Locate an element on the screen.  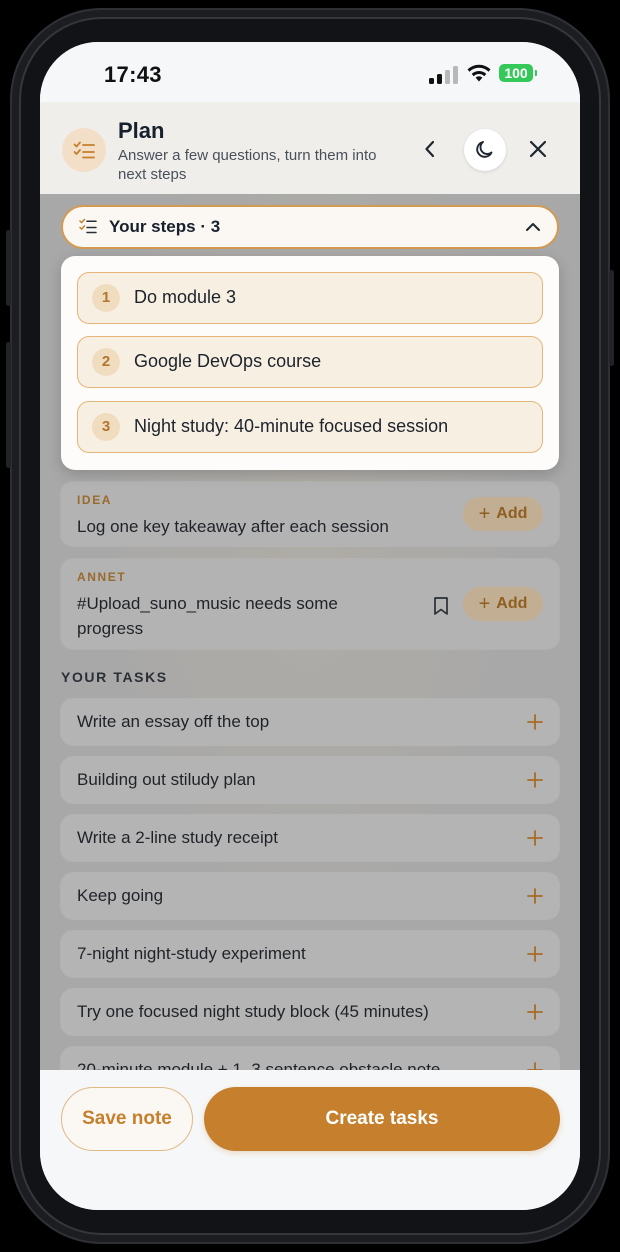
suggestion-text: #Upload_suno_music needs some progress is located at coordinates (207, 616).